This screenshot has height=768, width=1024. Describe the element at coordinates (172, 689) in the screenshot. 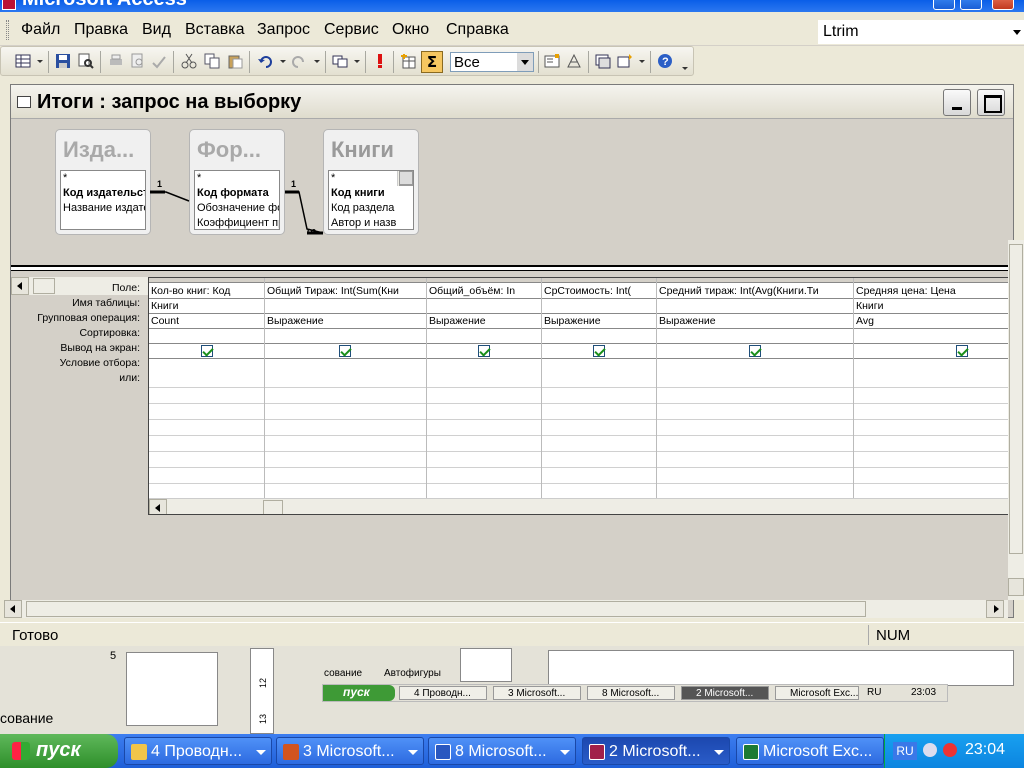

I see `slide-thumbnail` at that location.